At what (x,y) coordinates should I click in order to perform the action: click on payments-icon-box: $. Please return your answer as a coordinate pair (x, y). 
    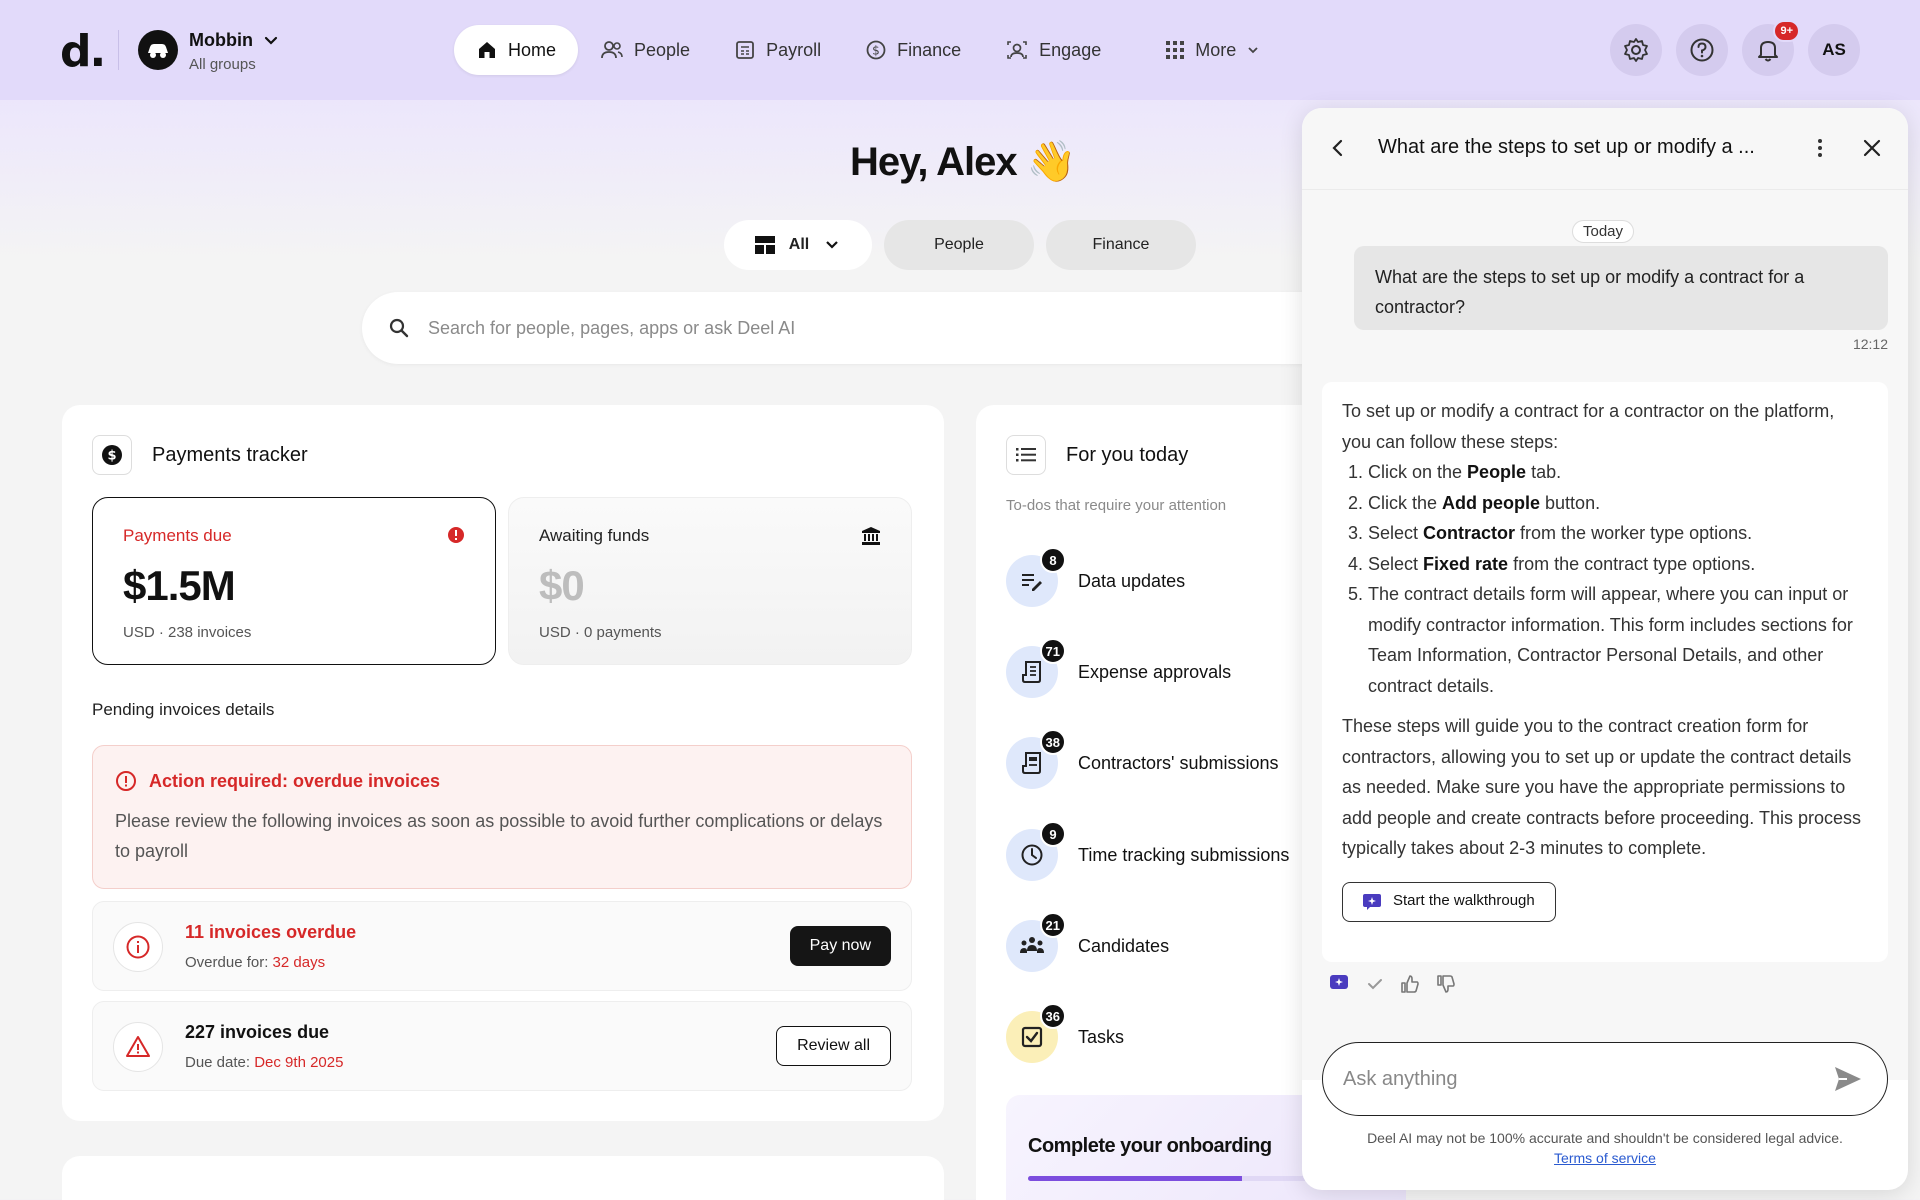
    Looking at the image, I should click on (112, 455).